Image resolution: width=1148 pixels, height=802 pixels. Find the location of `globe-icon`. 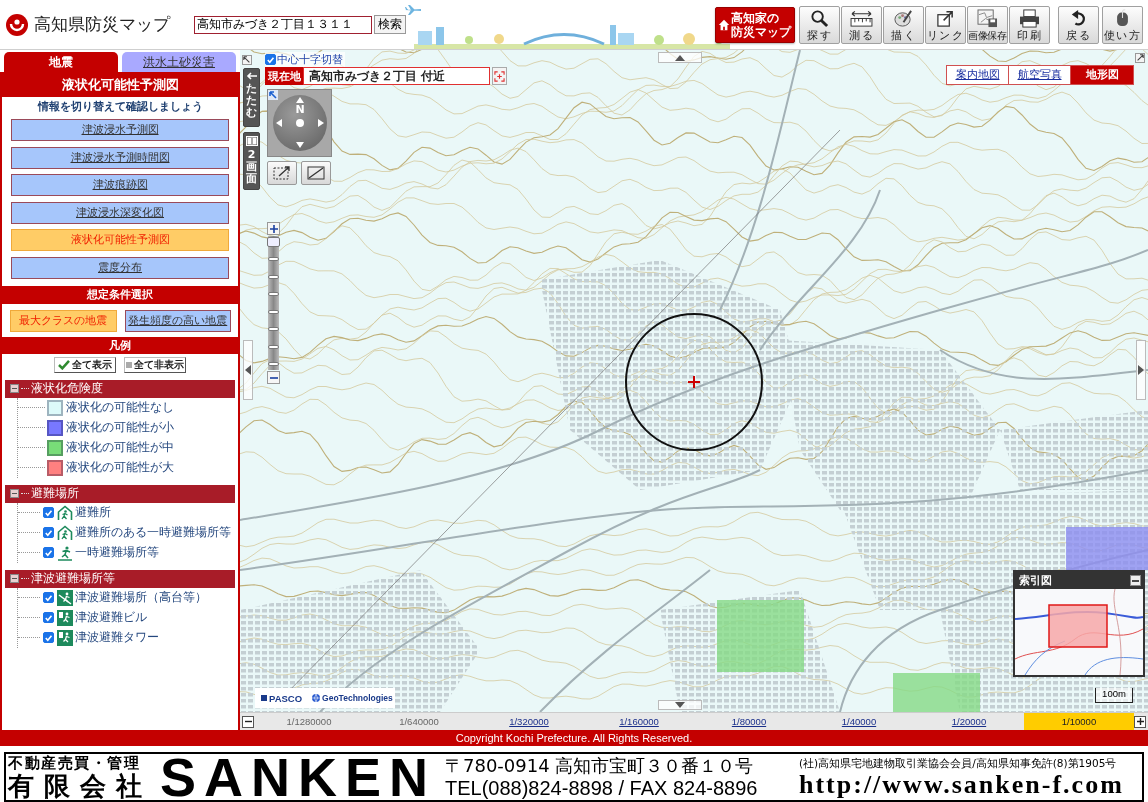

globe-icon is located at coordinates (316, 698).